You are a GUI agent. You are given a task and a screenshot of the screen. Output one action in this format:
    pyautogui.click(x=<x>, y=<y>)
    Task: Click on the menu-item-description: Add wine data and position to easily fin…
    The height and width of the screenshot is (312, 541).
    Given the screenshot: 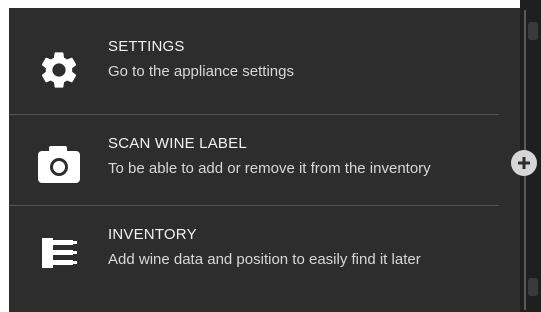 What is the action you would take?
    pyautogui.click(x=264, y=259)
    